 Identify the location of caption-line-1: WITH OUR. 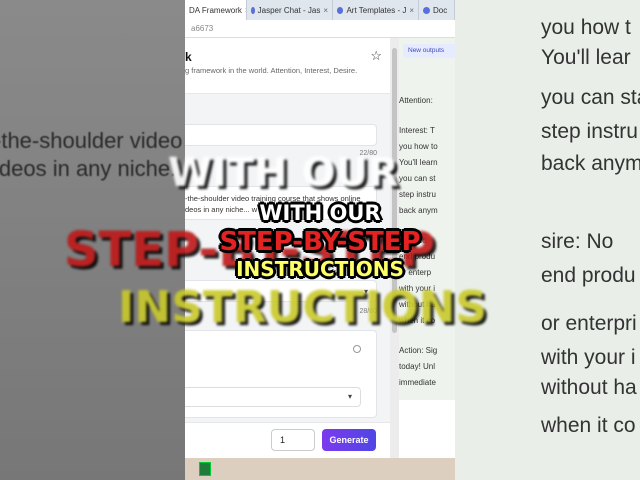
(320, 213).